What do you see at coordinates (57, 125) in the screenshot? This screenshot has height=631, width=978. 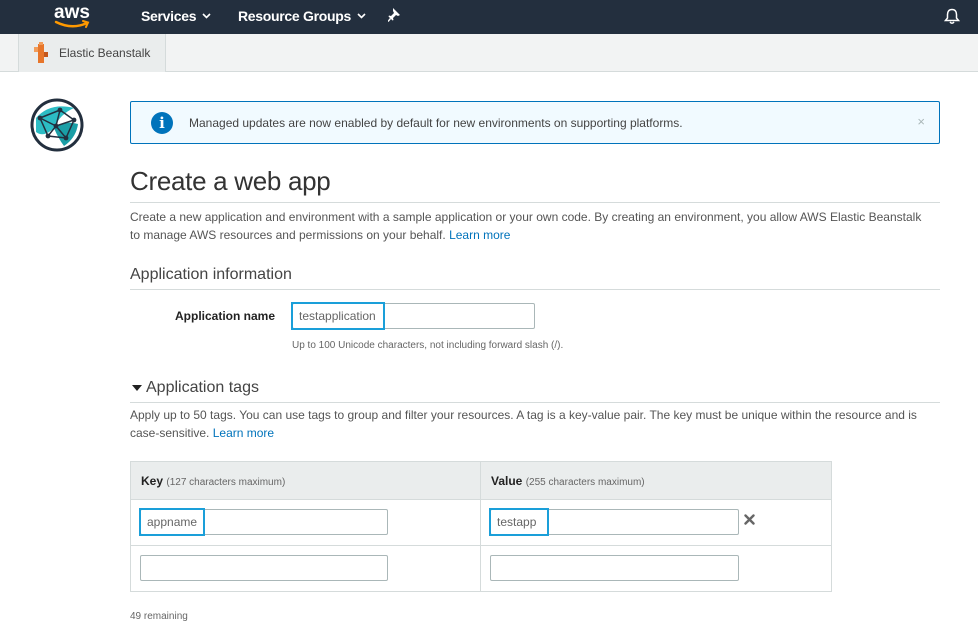 I see `elastic-beanstalk-logo` at bounding box center [57, 125].